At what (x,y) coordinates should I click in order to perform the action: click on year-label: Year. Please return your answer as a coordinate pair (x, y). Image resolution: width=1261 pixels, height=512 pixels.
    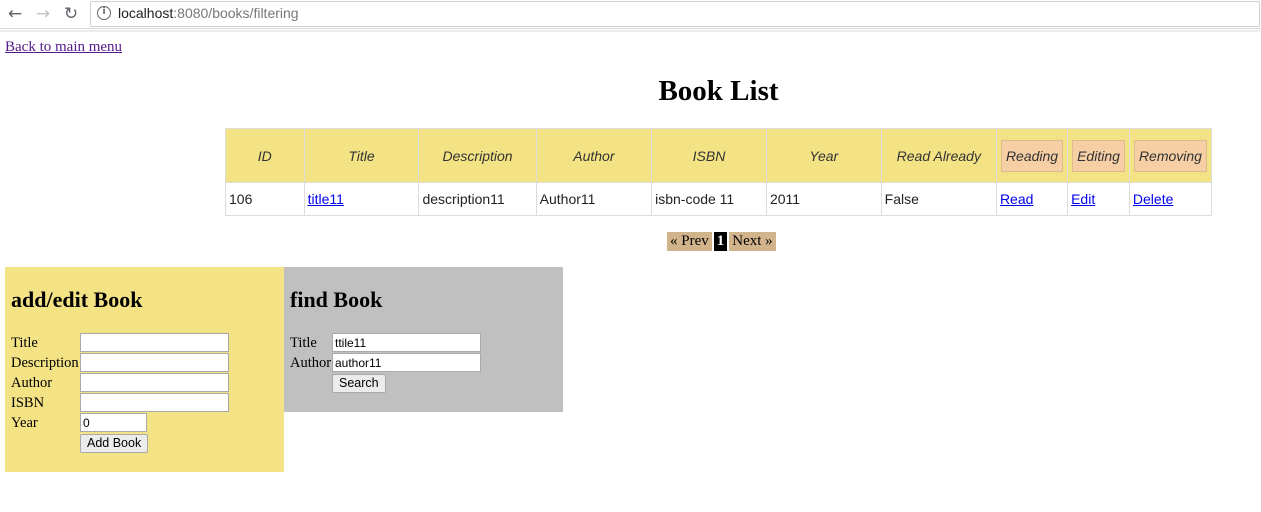
    Looking at the image, I should click on (24, 423).